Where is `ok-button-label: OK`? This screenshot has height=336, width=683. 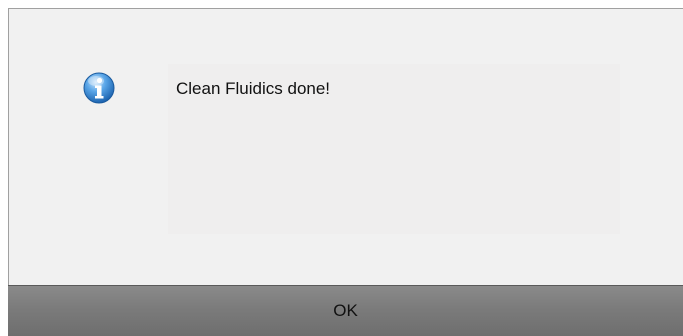 ok-button-label: OK is located at coordinates (345, 310).